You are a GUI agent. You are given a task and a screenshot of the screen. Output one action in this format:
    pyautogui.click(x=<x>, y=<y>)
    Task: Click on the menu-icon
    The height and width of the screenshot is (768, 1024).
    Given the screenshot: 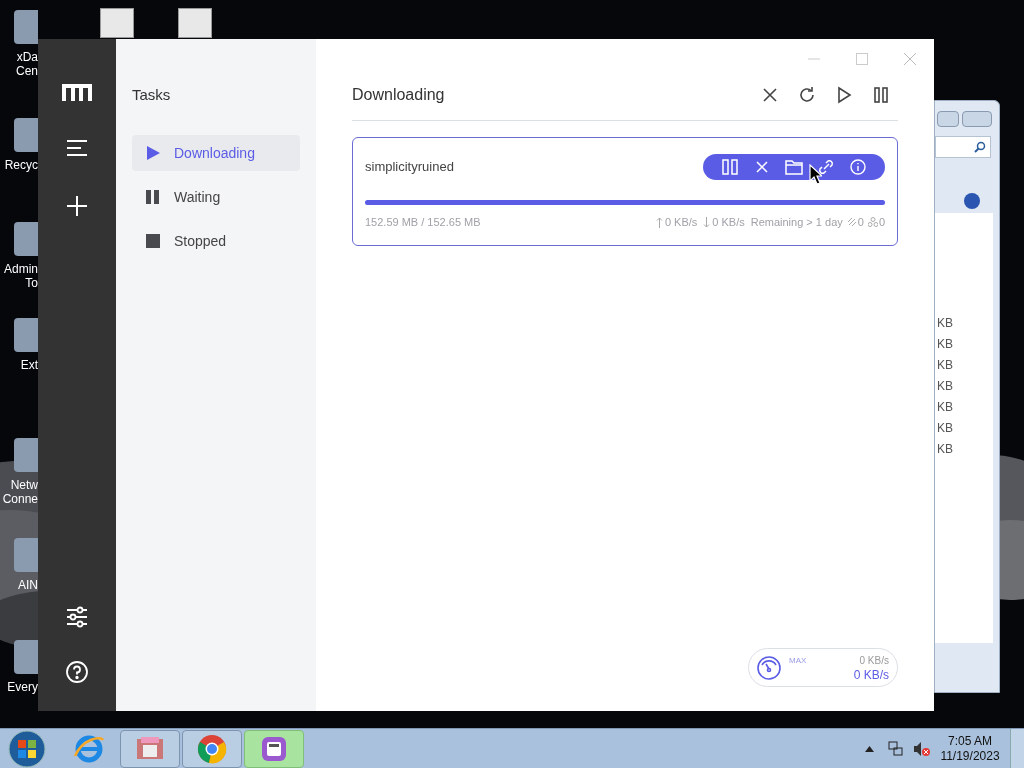 What is the action you would take?
    pyautogui.click(x=77, y=148)
    